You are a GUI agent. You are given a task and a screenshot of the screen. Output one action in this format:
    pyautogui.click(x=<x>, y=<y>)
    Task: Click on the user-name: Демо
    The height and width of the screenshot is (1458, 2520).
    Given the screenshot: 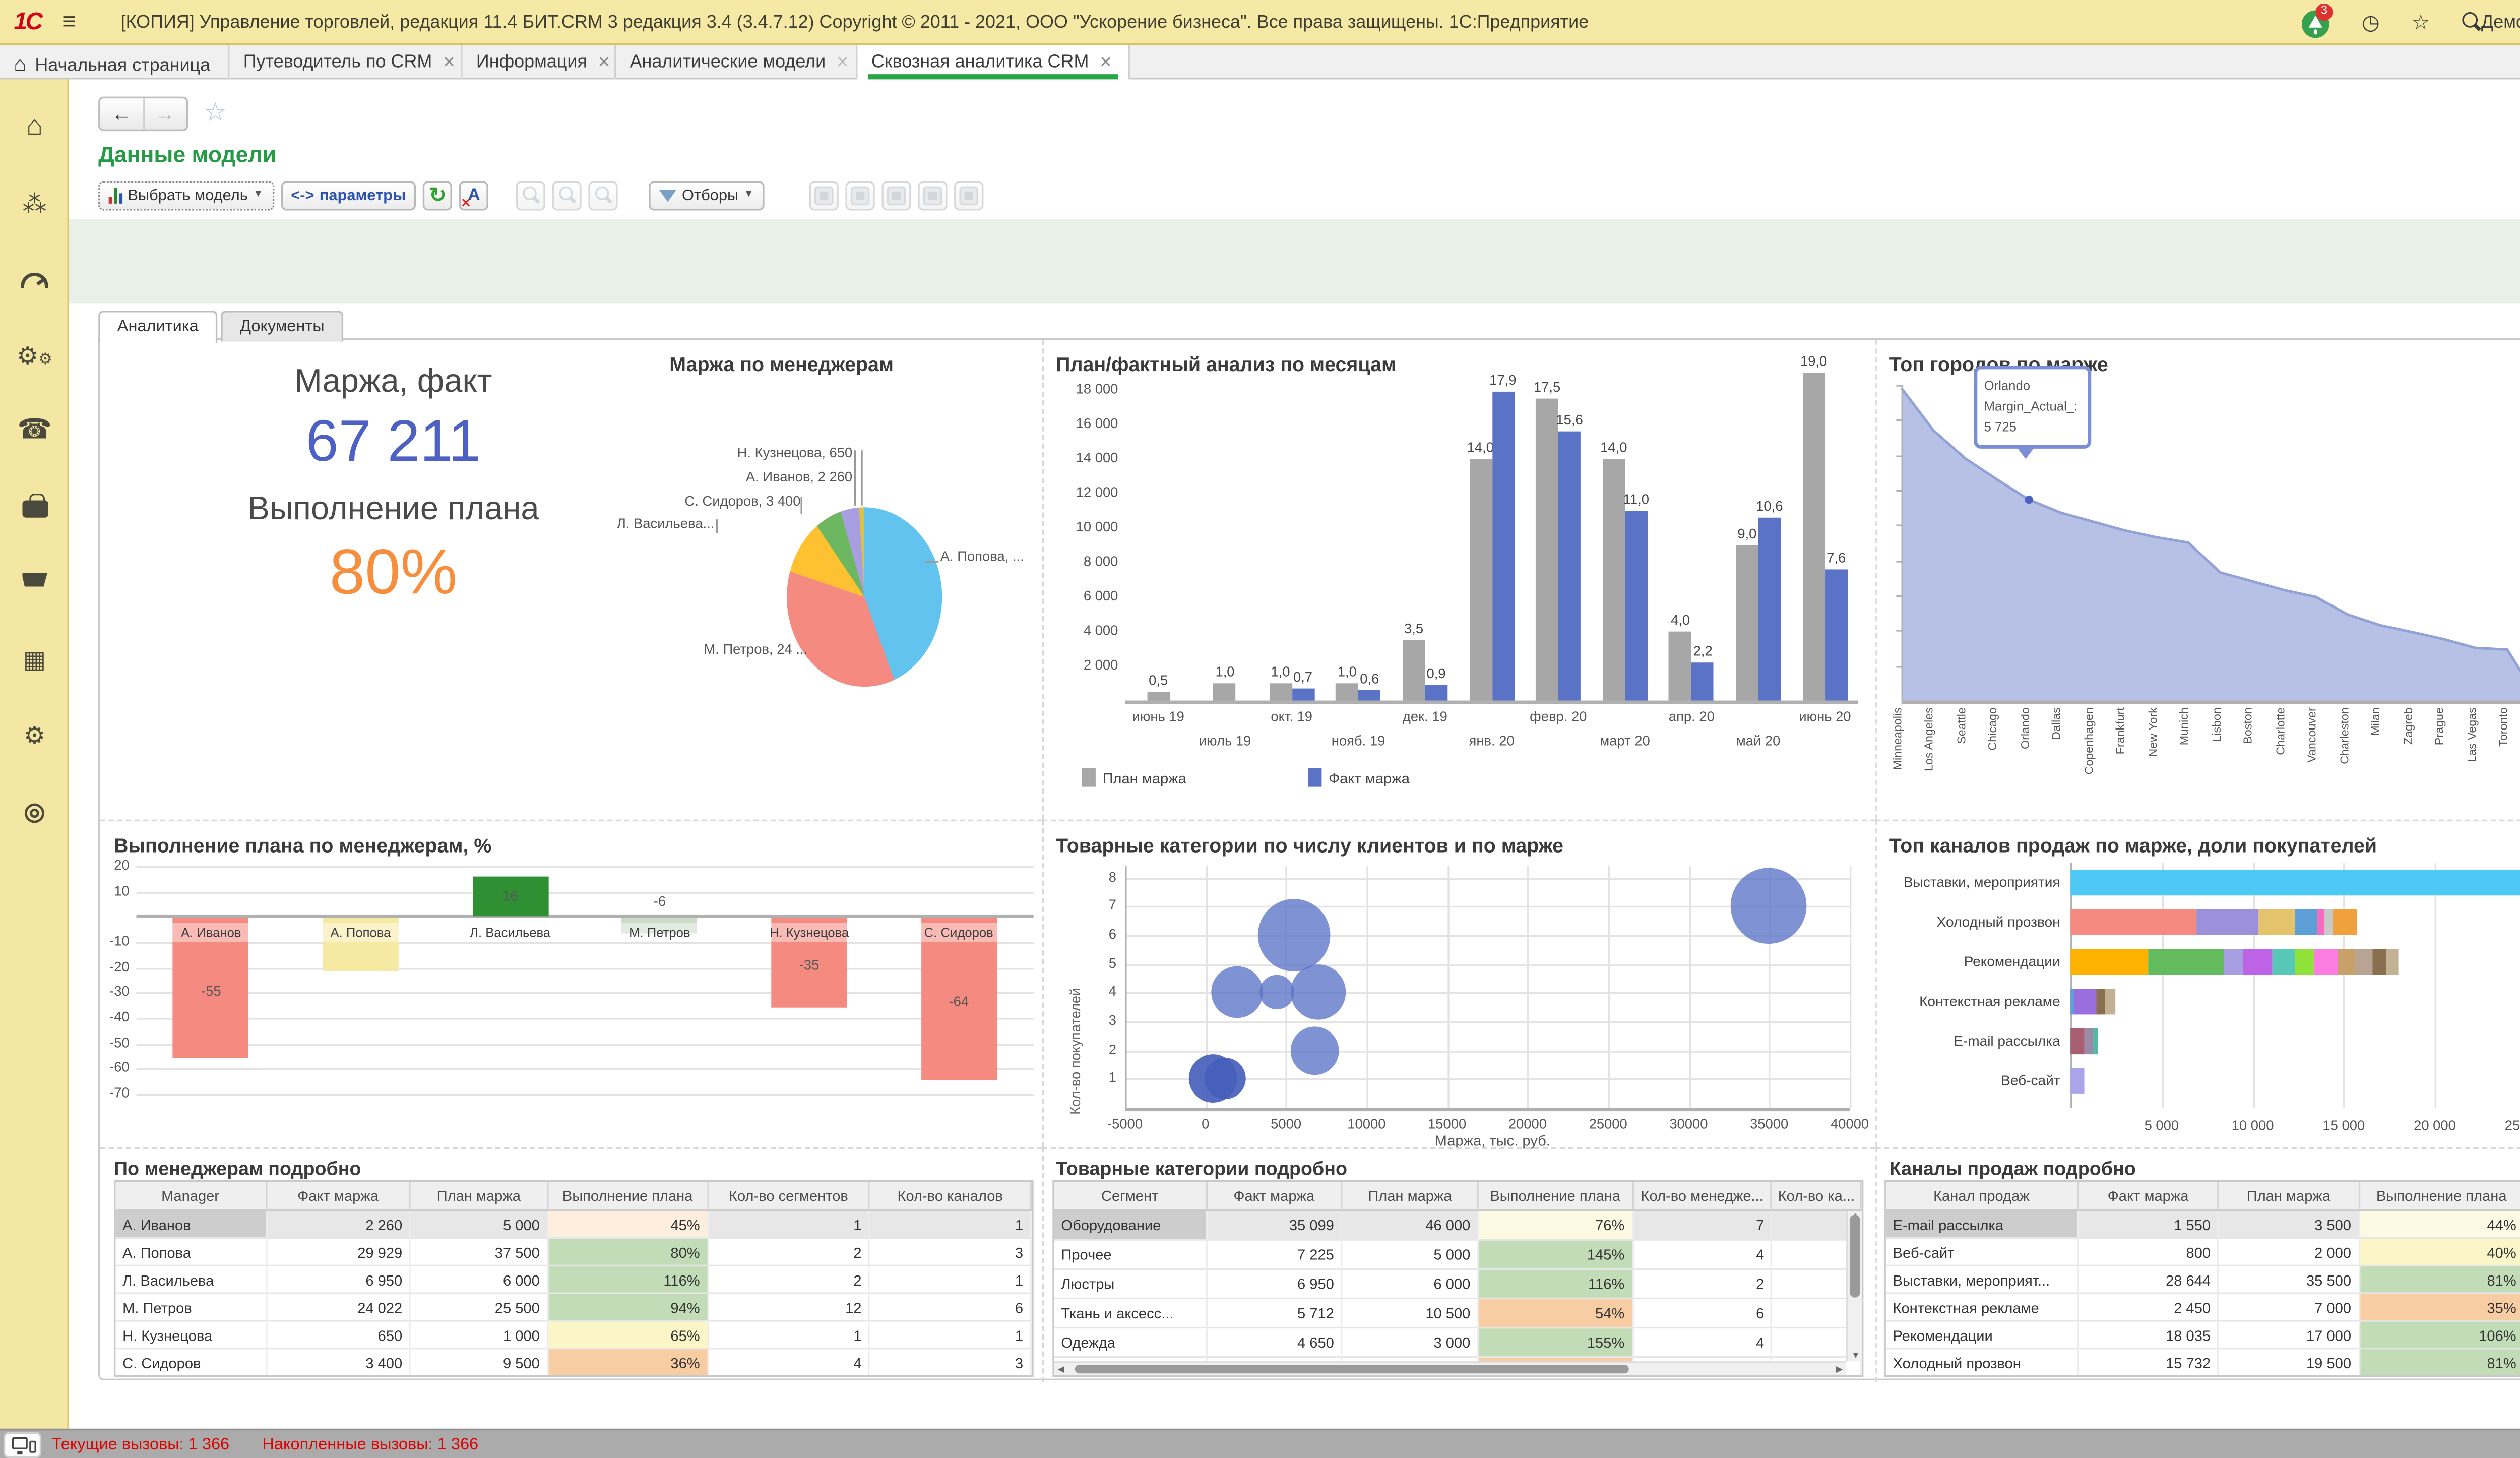 What is the action you would take?
    pyautogui.click(x=2500, y=22)
    